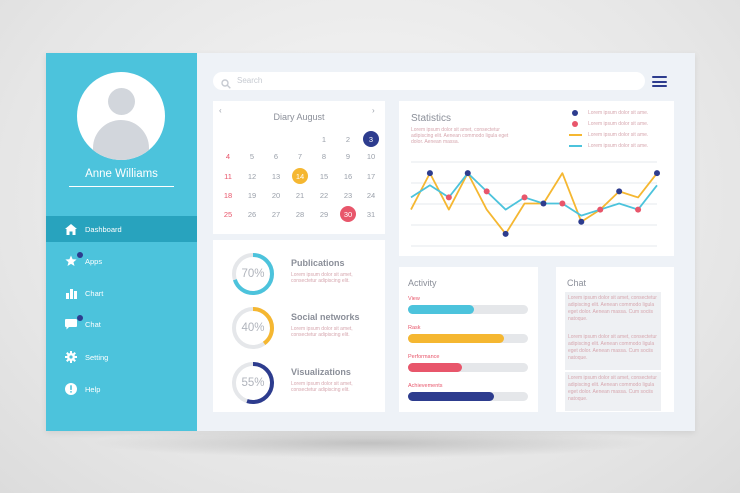 The image size is (740, 493). I want to click on calendar-day: 23, so click(348, 195).